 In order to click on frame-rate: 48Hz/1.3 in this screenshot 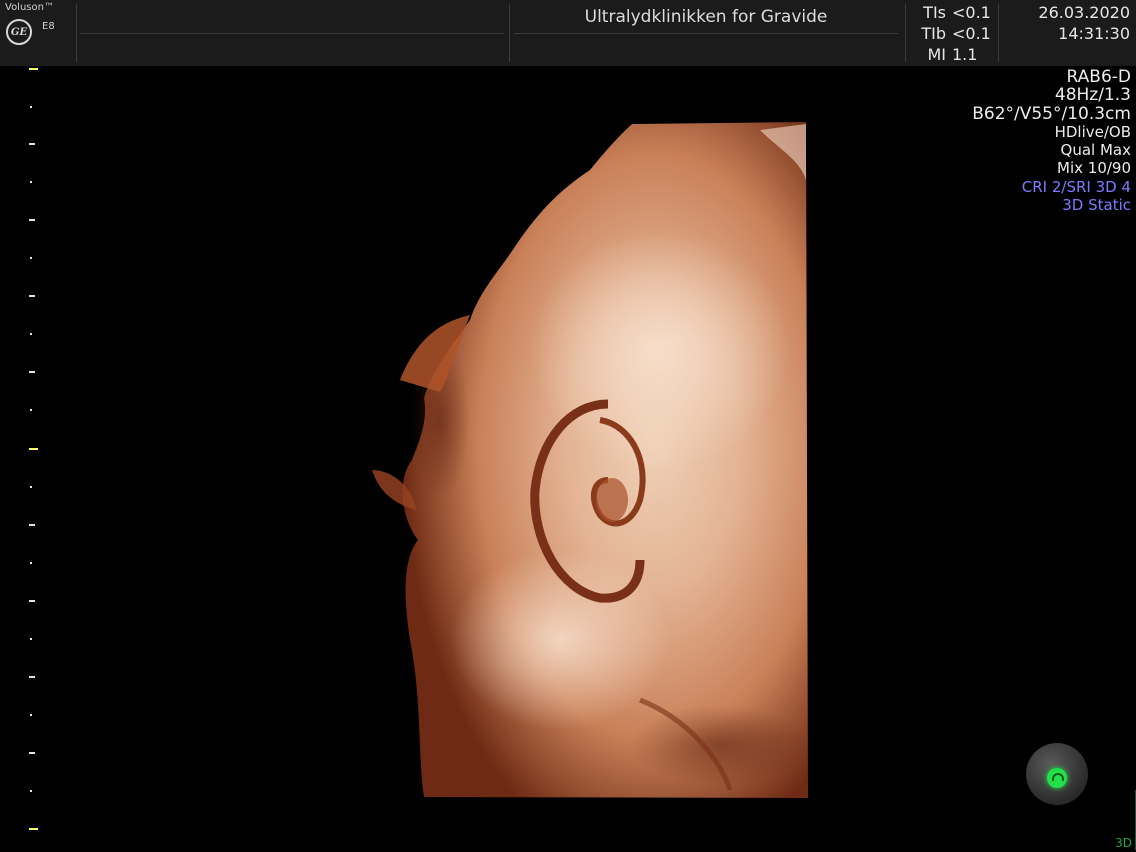, I will do `click(1092, 95)`.